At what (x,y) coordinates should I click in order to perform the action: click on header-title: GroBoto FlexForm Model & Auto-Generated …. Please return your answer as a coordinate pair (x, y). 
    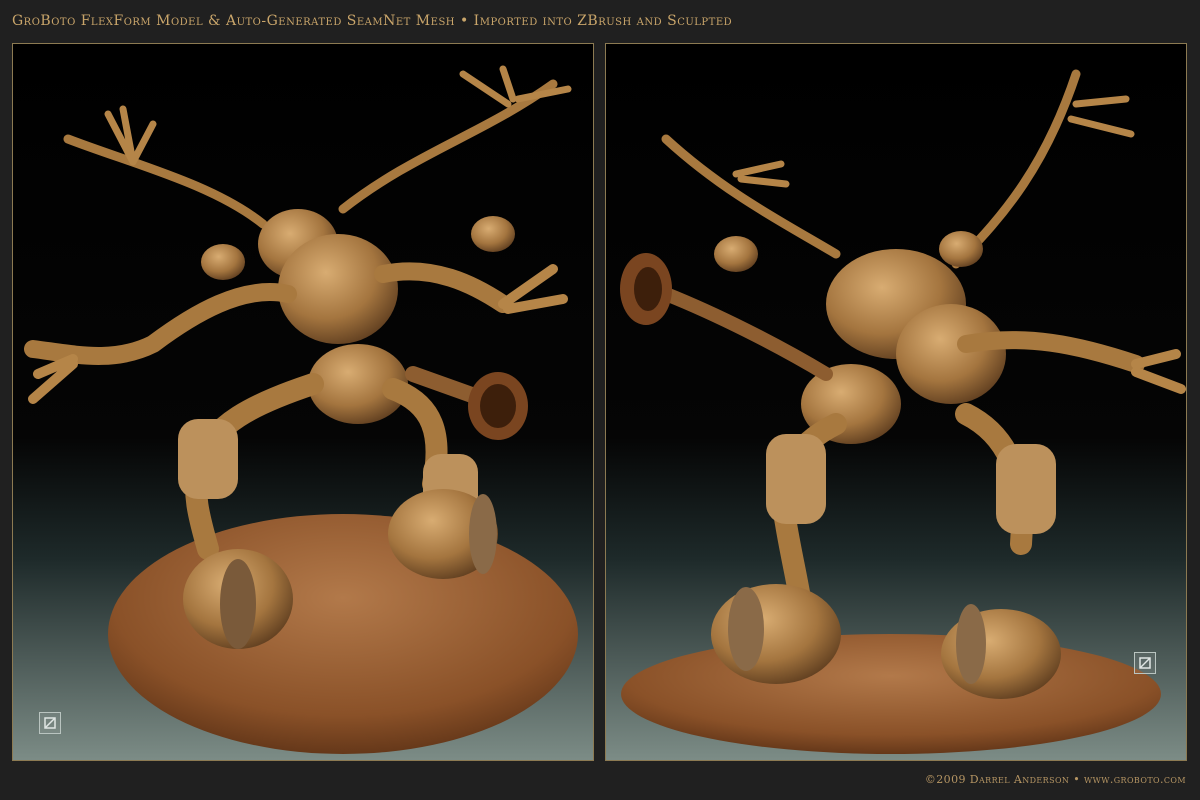
    Looking at the image, I should click on (372, 21).